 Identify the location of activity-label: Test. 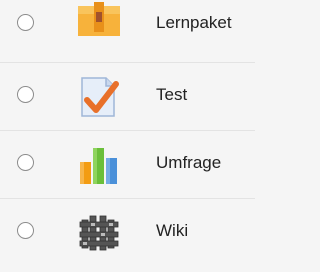
(172, 94).